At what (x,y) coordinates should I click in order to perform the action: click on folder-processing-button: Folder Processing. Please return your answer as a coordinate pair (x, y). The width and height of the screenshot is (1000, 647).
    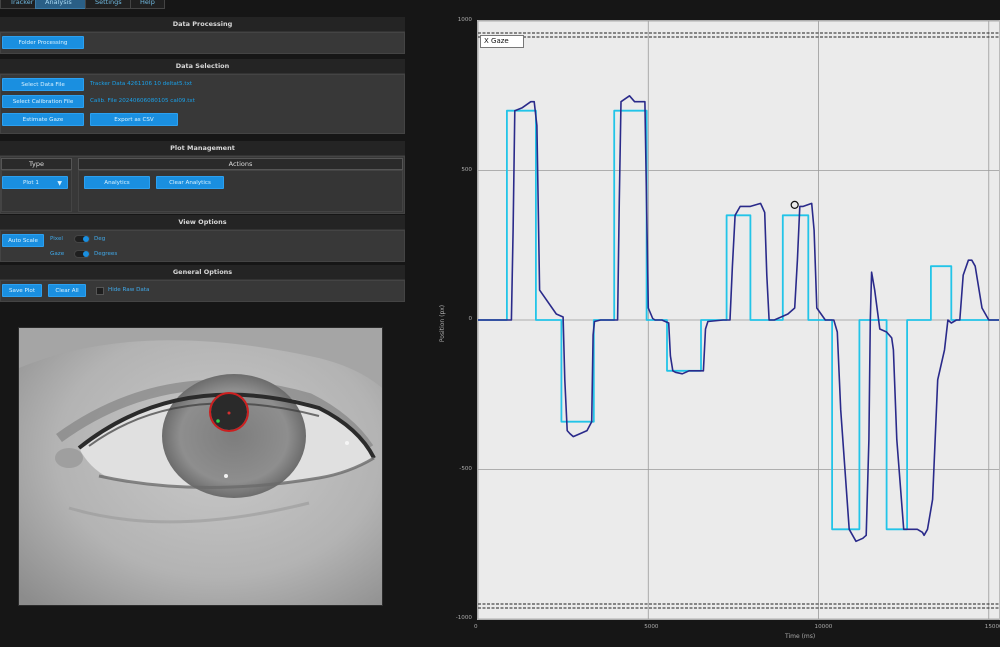
    Looking at the image, I should click on (43, 42).